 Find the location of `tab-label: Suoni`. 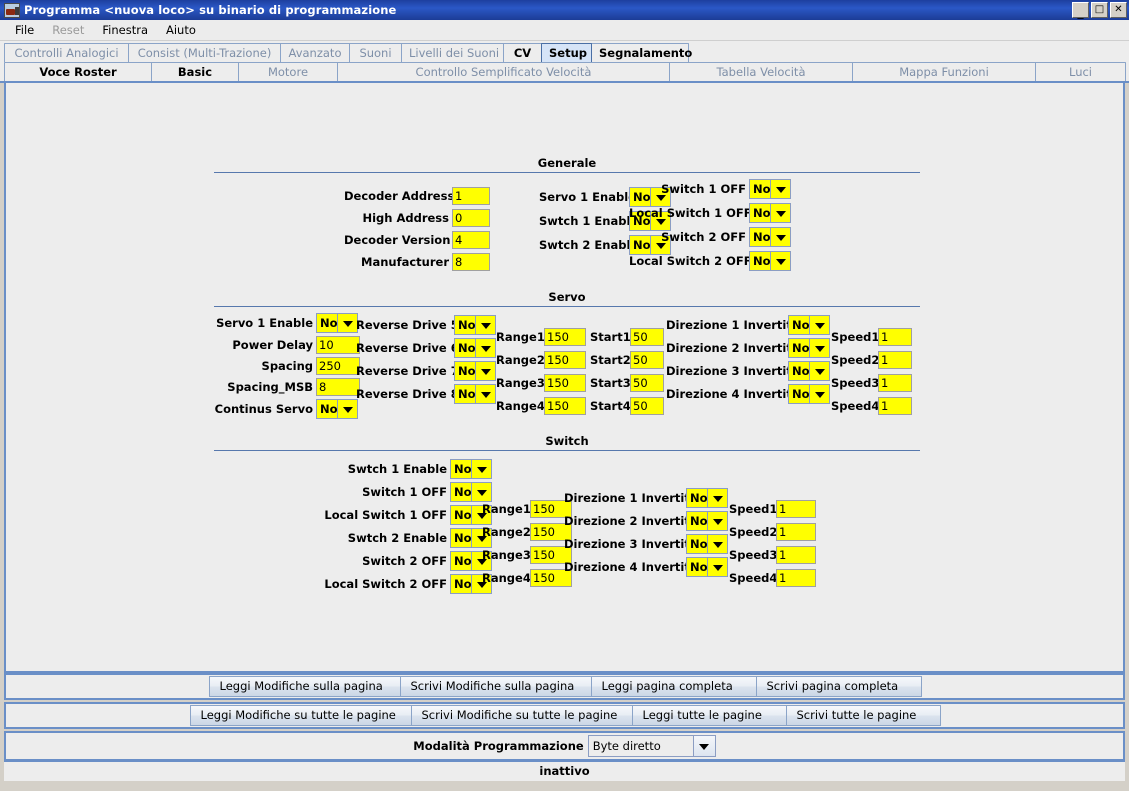

tab-label: Suoni is located at coordinates (375, 53).